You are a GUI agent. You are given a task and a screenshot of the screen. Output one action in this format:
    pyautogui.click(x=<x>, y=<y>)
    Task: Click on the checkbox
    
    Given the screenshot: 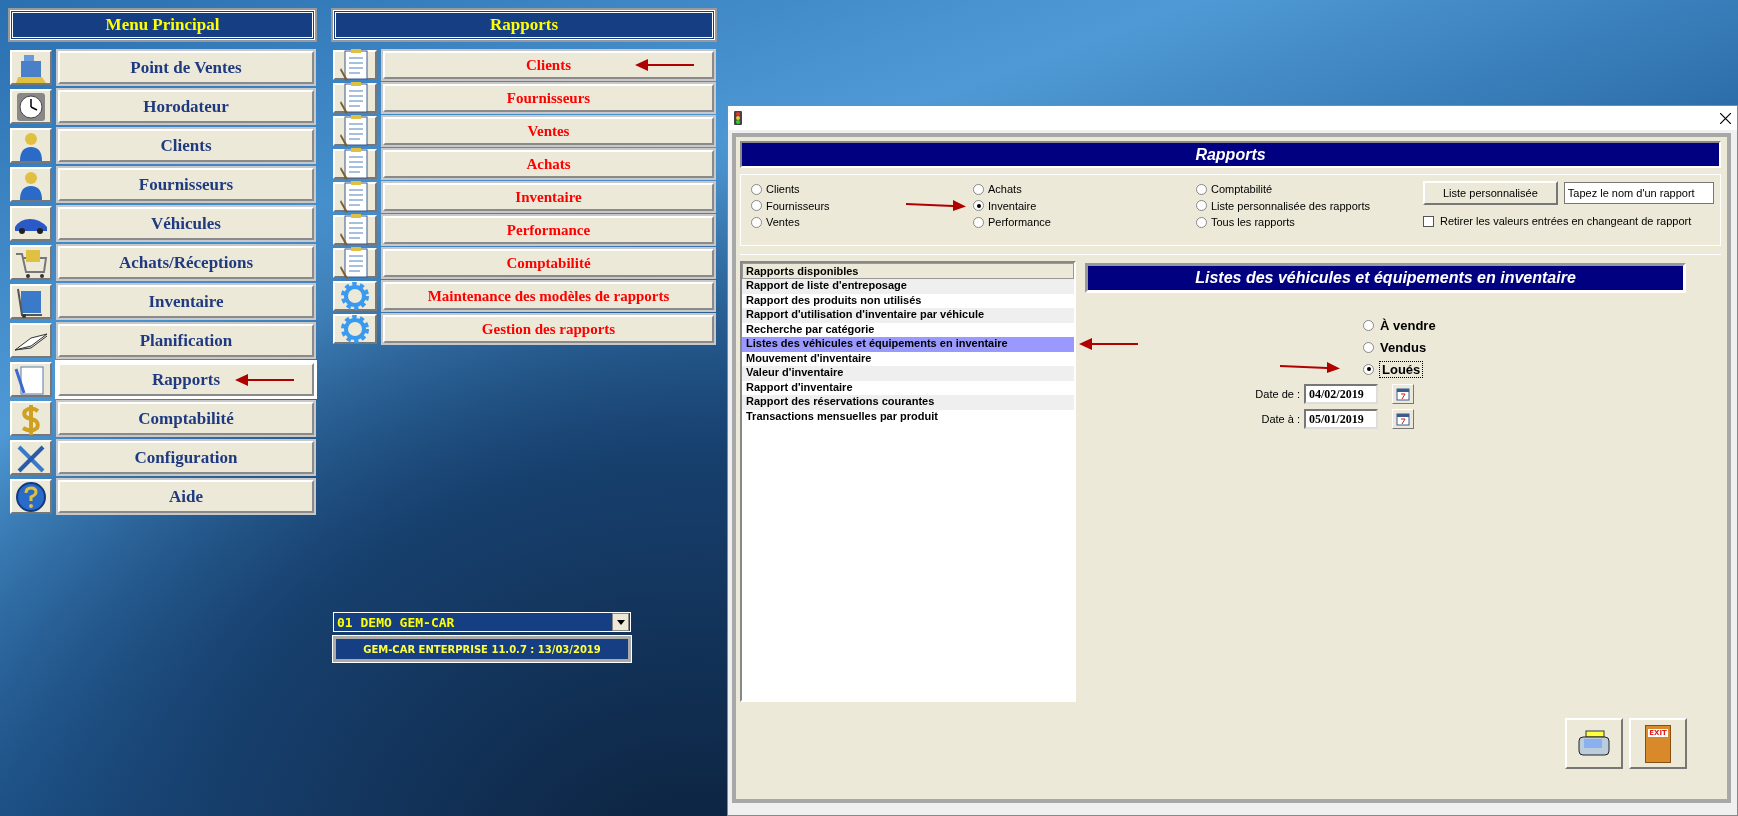 What is the action you would take?
    pyautogui.click(x=1428, y=221)
    